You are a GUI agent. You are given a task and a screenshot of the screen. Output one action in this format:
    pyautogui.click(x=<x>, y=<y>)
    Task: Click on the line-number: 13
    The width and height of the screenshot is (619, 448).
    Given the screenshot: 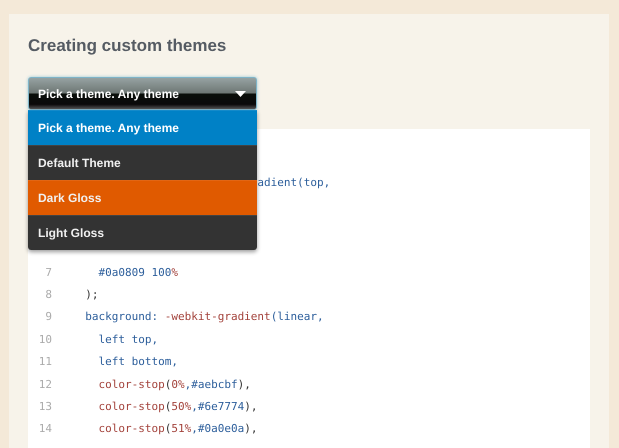 What is the action you would take?
    pyautogui.click(x=45, y=406)
    